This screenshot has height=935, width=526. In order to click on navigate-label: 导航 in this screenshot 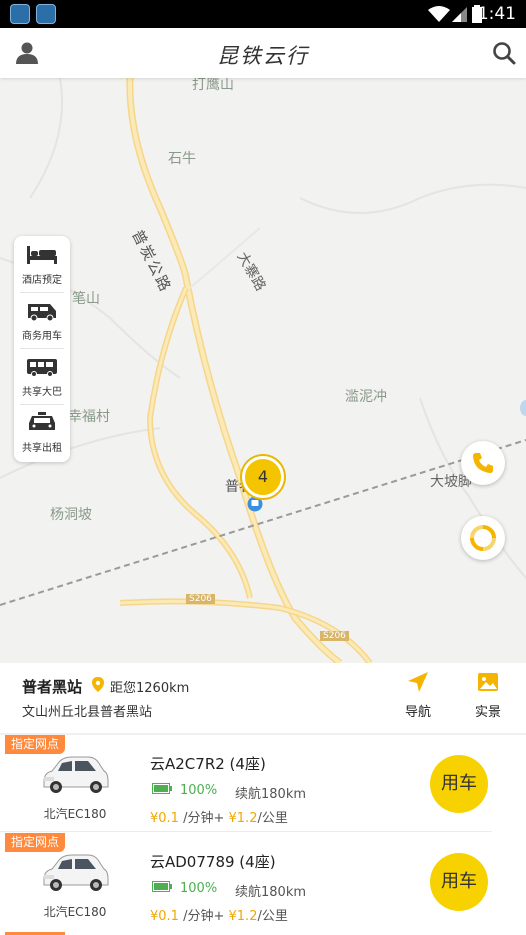, I will do `click(417, 712)`.